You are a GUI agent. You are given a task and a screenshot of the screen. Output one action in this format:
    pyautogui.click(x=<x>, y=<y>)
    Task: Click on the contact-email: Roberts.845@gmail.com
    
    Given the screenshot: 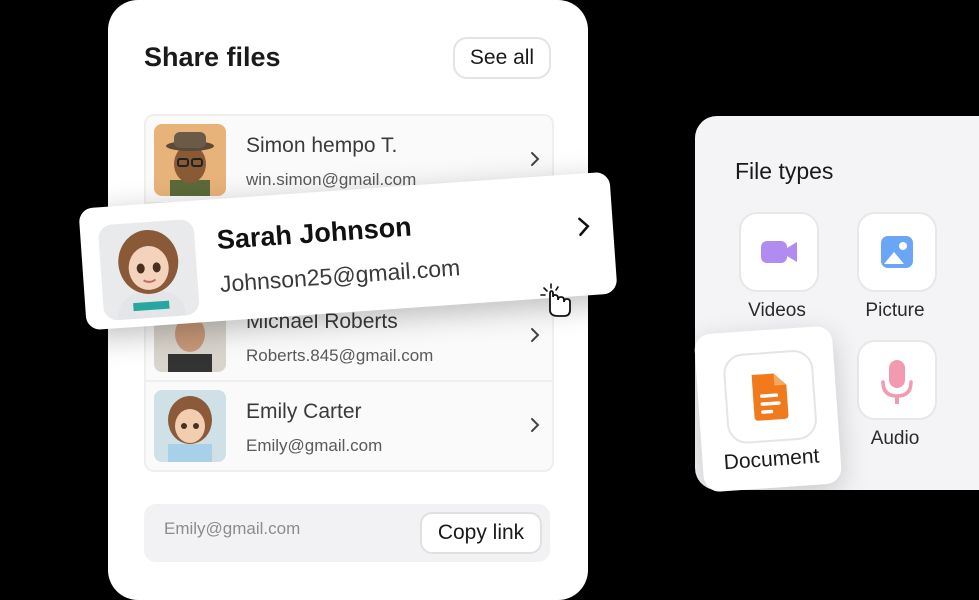 What is the action you would take?
    pyautogui.click(x=340, y=355)
    